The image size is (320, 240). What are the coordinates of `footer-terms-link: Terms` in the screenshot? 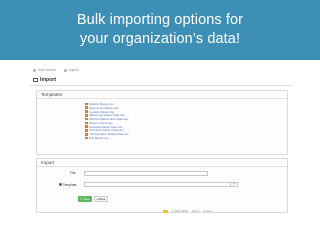 It's located at (196, 211).